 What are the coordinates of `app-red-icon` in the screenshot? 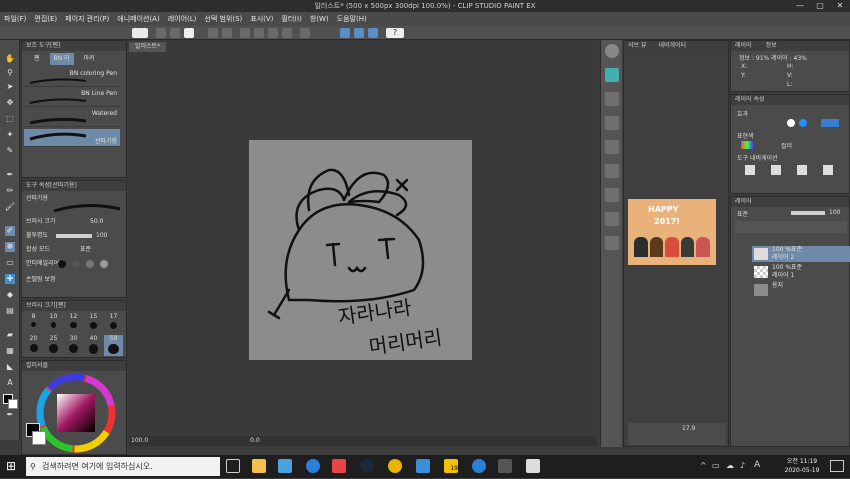 It's located at (339, 466).